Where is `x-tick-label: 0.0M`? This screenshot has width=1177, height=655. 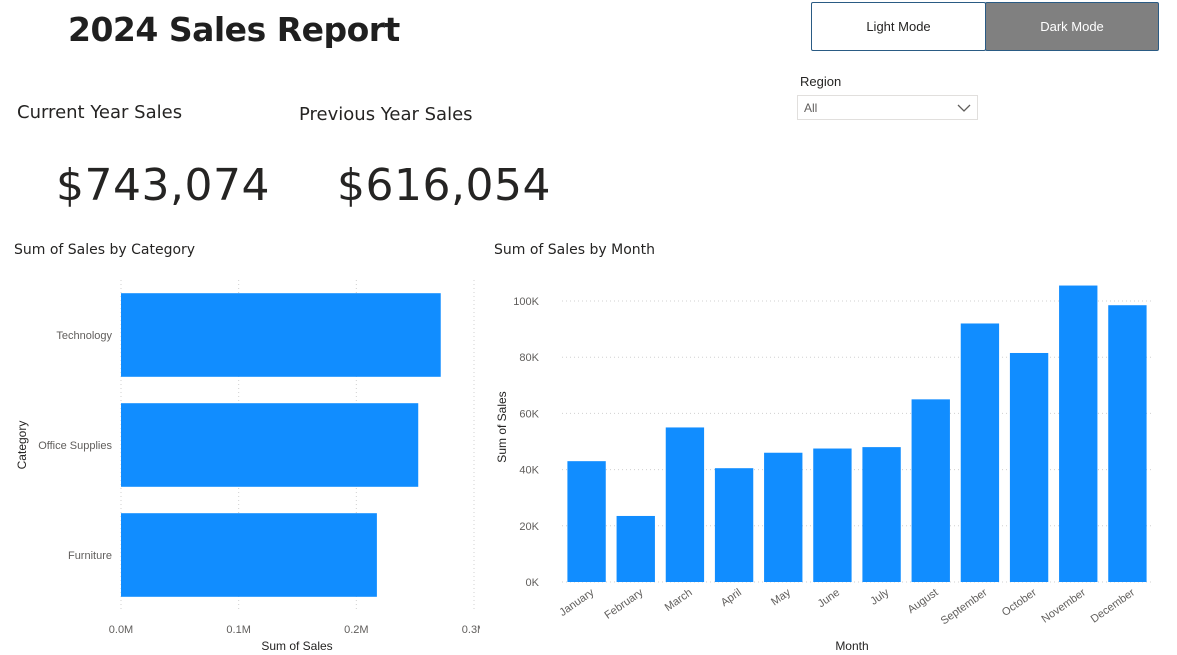 x-tick-label: 0.0M is located at coordinates (121, 630).